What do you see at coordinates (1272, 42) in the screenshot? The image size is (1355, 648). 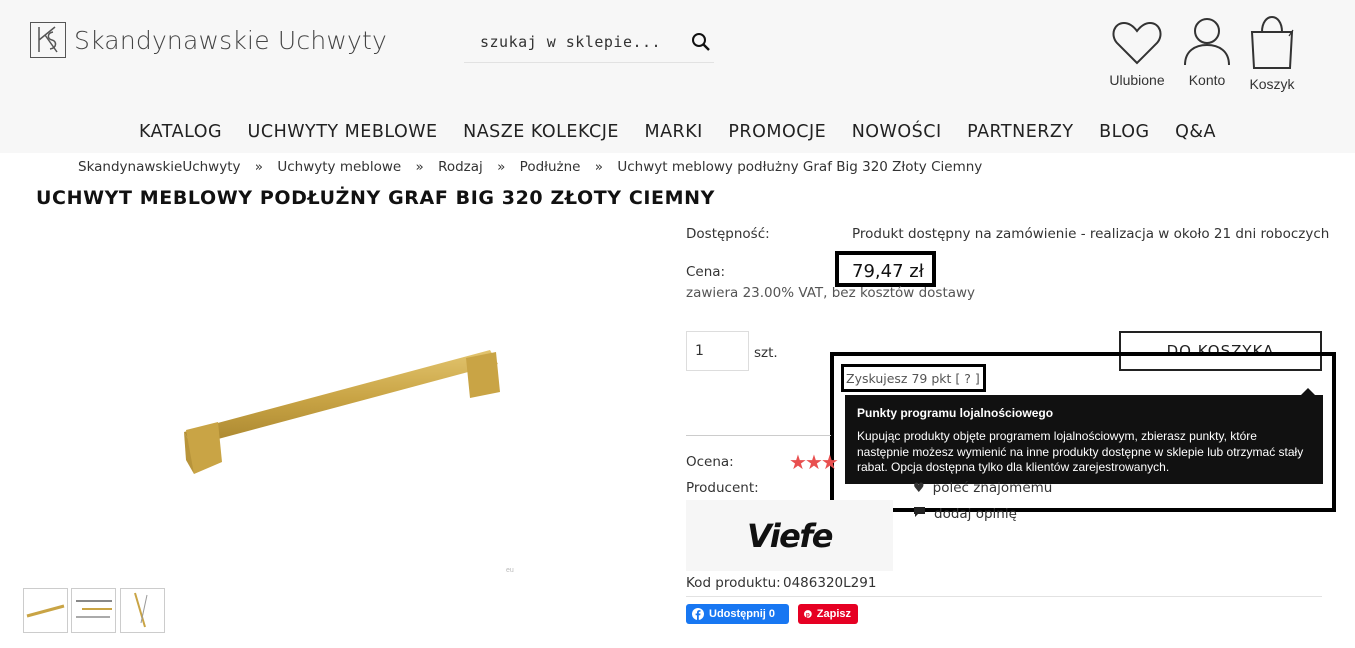 I see `shopping-bag-icon` at bounding box center [1272, 42].